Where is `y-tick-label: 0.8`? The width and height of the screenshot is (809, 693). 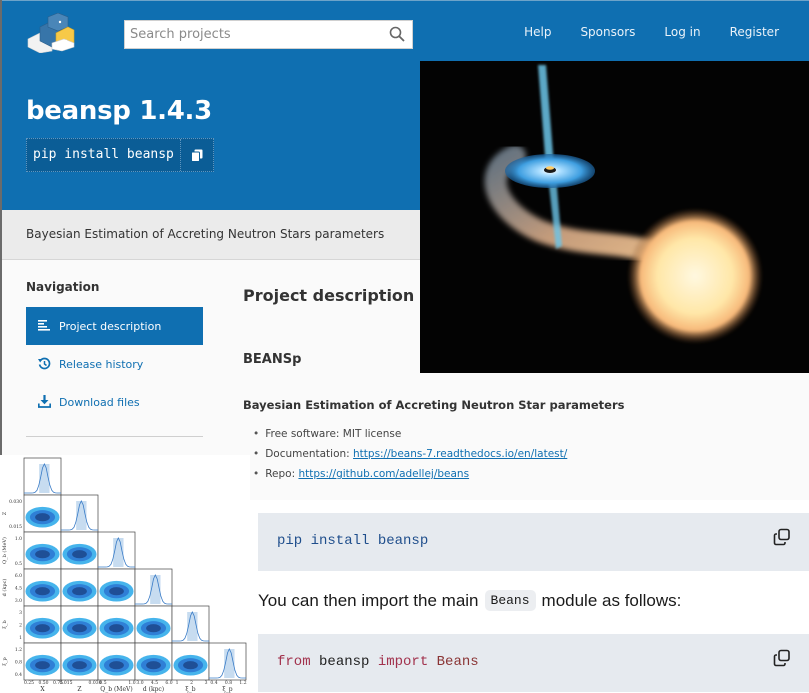
y-tick-label: 0.8 is located at coordinates (18, 663).